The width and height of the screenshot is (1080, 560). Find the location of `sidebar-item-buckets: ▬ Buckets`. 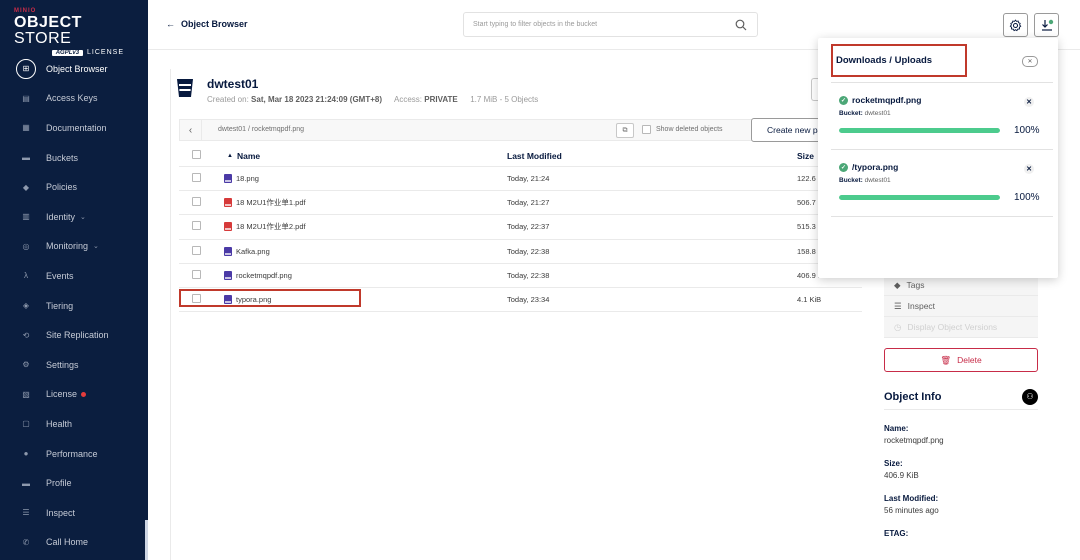

sidebar-item-buckets: ▬ Buckets is located at coordinates (72, 158).